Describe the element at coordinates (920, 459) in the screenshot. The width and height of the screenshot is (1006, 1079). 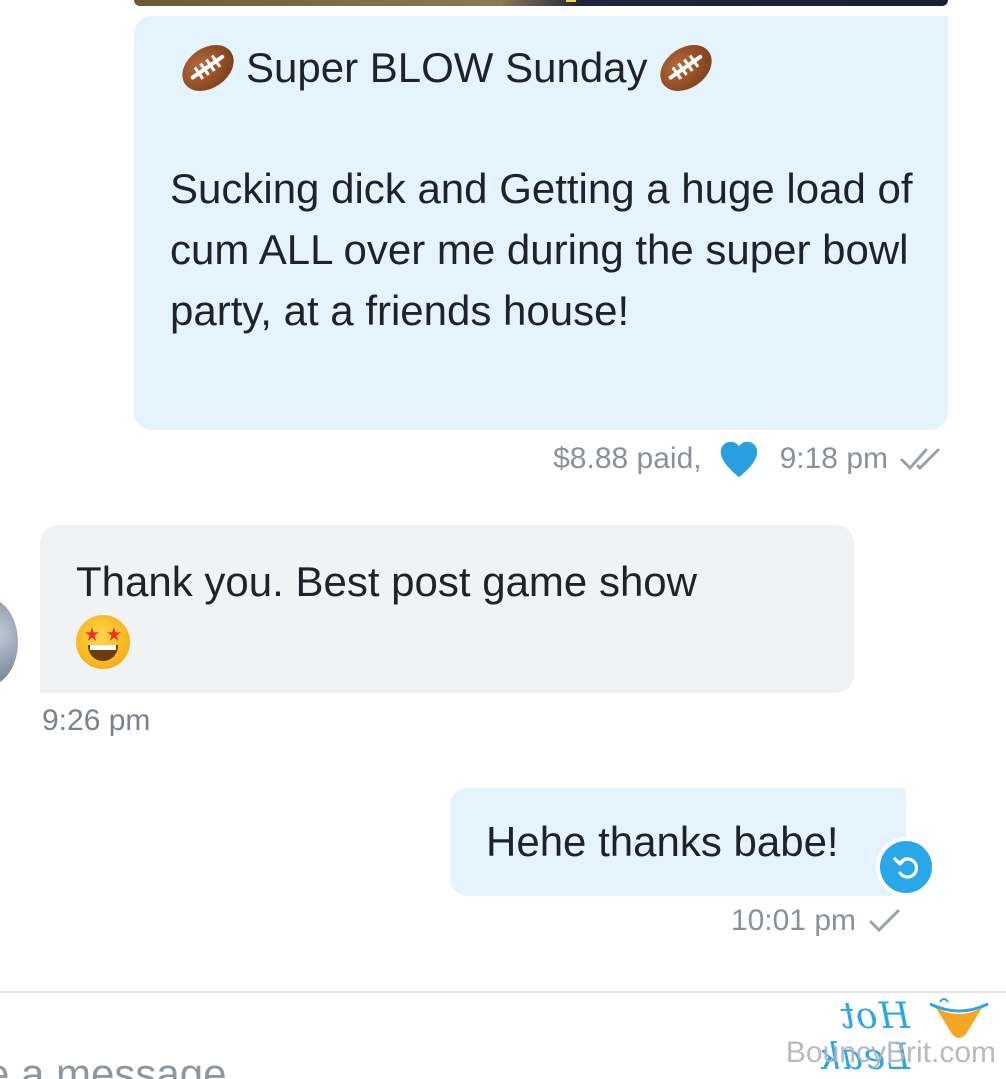
I see `double-check-icon` at that location.